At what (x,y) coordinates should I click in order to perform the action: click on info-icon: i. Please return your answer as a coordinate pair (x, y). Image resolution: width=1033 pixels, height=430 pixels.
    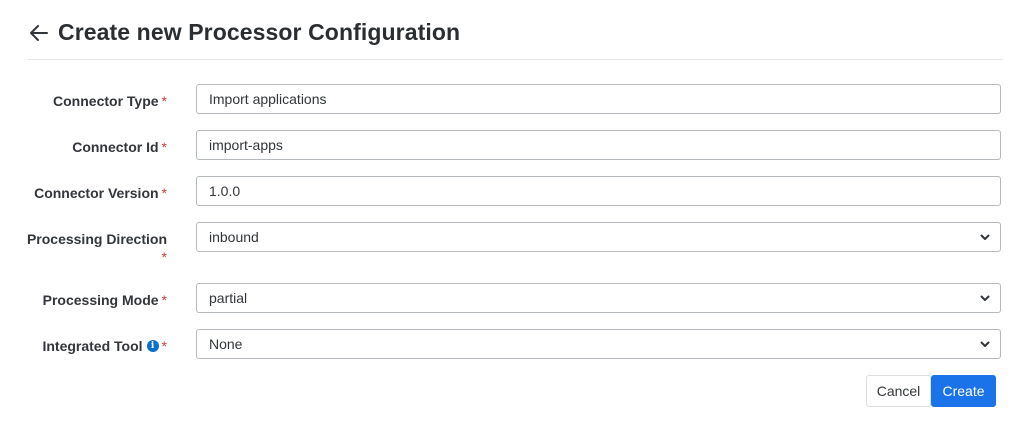
    Looking at the image, I should click on (152, 345).